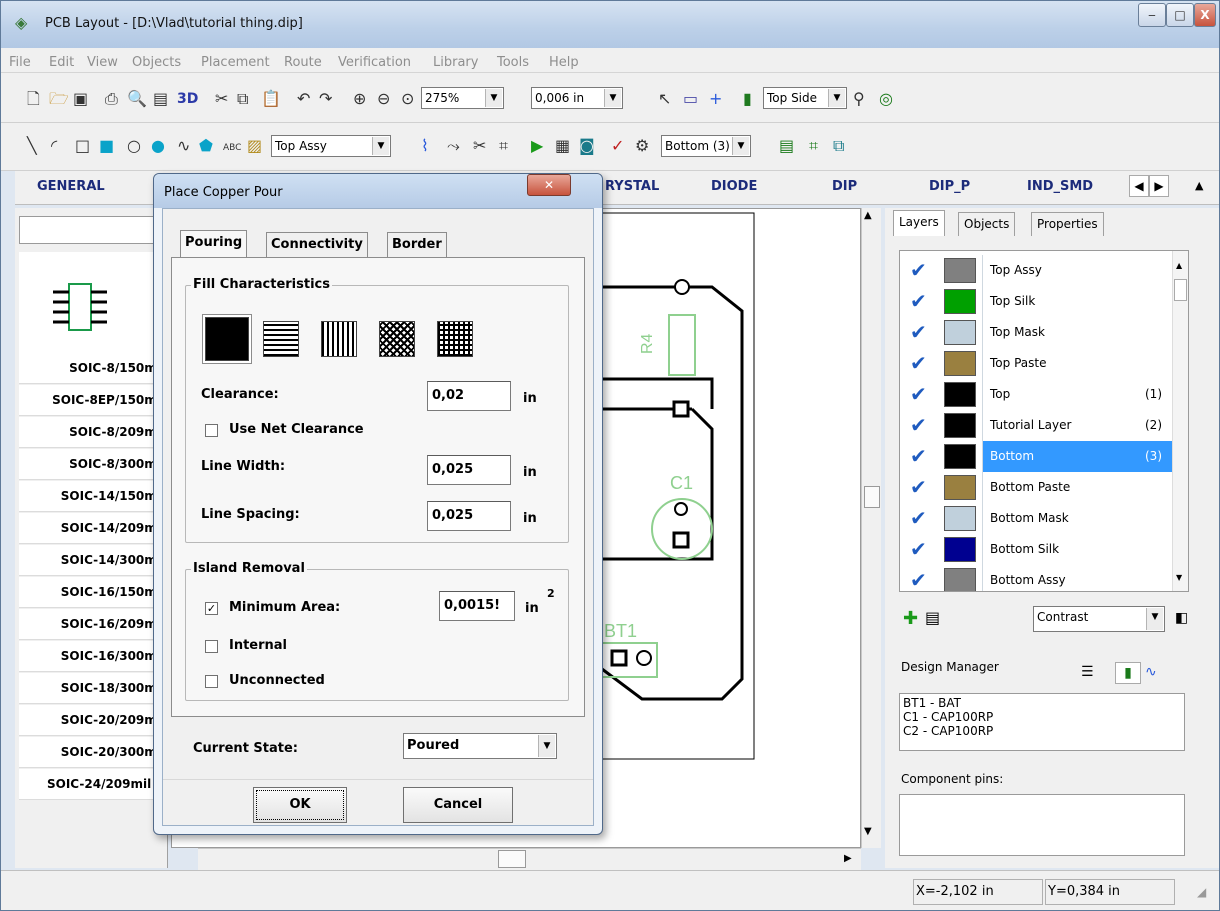 The image size is (1220, 911). What do you see at coordinates (93, 528) in the screenshot?
I see `list-item: SOIC-14/209mil` at bounding box center [93, 528].